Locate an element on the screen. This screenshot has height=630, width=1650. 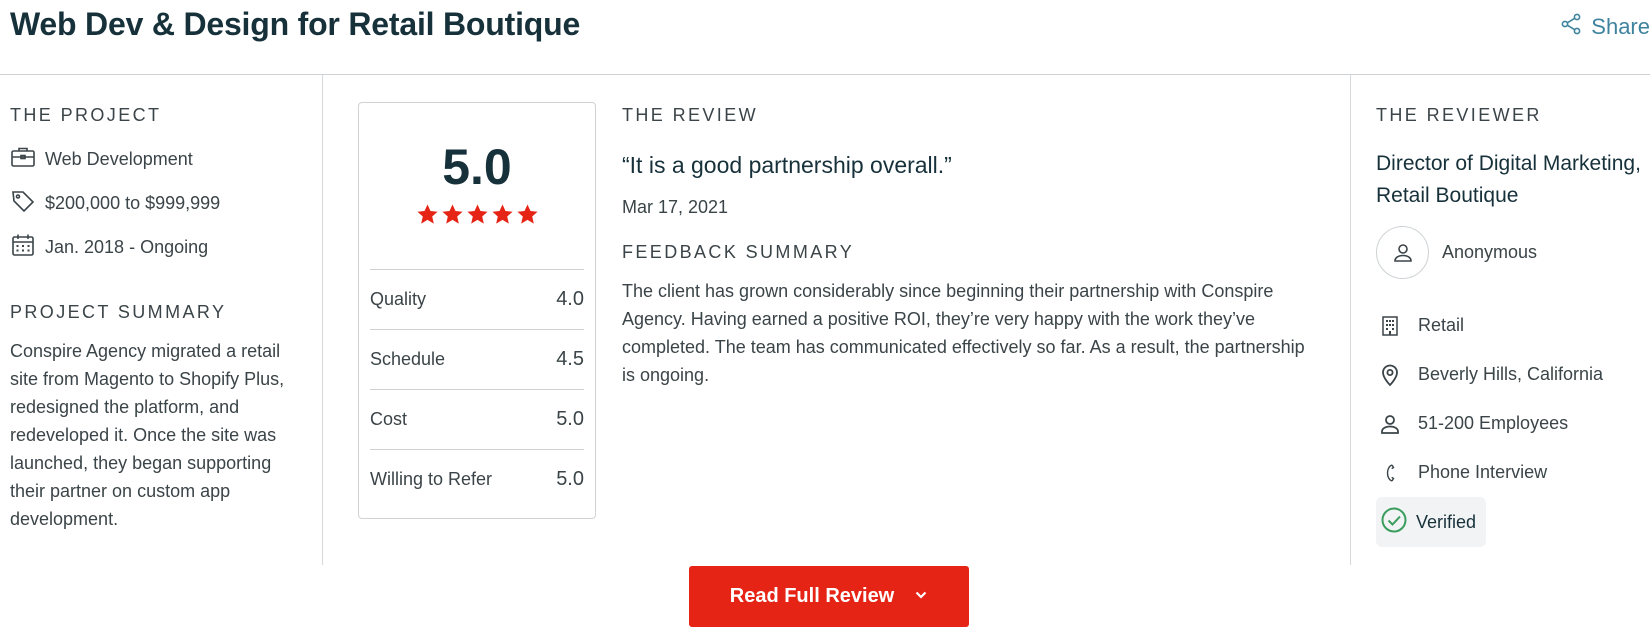
verified-badge: Verified is located at coordinates (1431, 522).